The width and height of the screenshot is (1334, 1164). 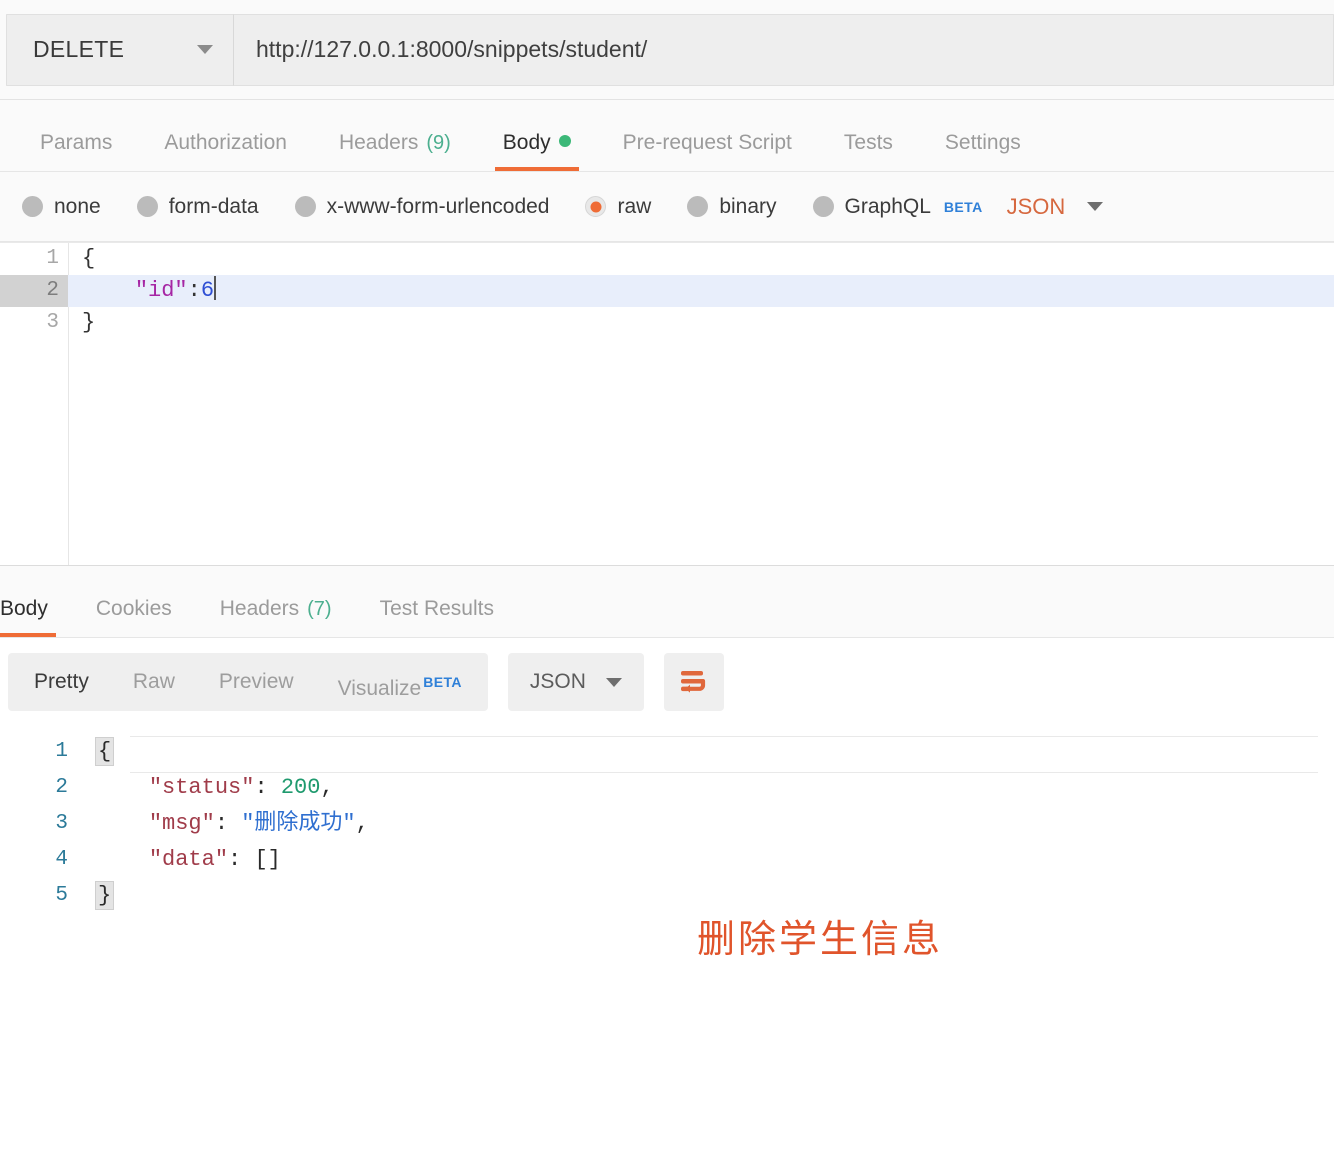 I want to click on response-code-line-2: 2 "status": 200,, so click(x=667, y=788).